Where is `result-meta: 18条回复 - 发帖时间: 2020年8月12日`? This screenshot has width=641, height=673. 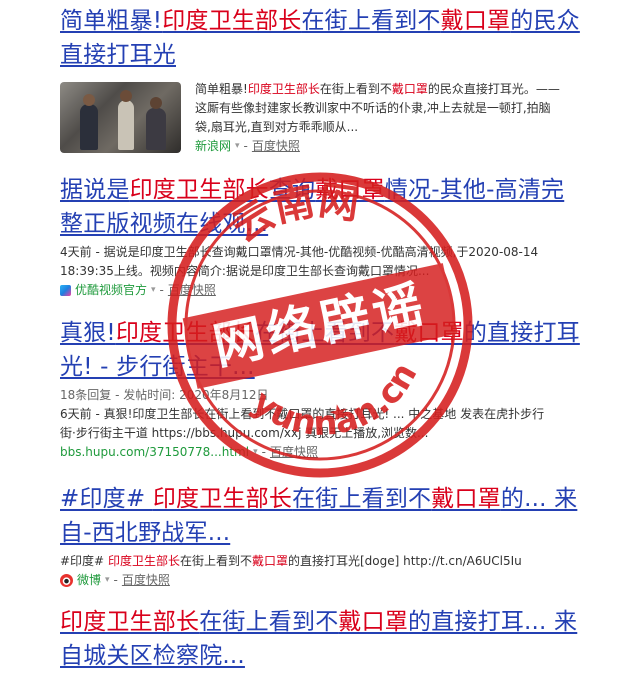
result-meta: 18条回复 - 发帖时间: 2020年8月12日 is located at coordinates (164, 395).